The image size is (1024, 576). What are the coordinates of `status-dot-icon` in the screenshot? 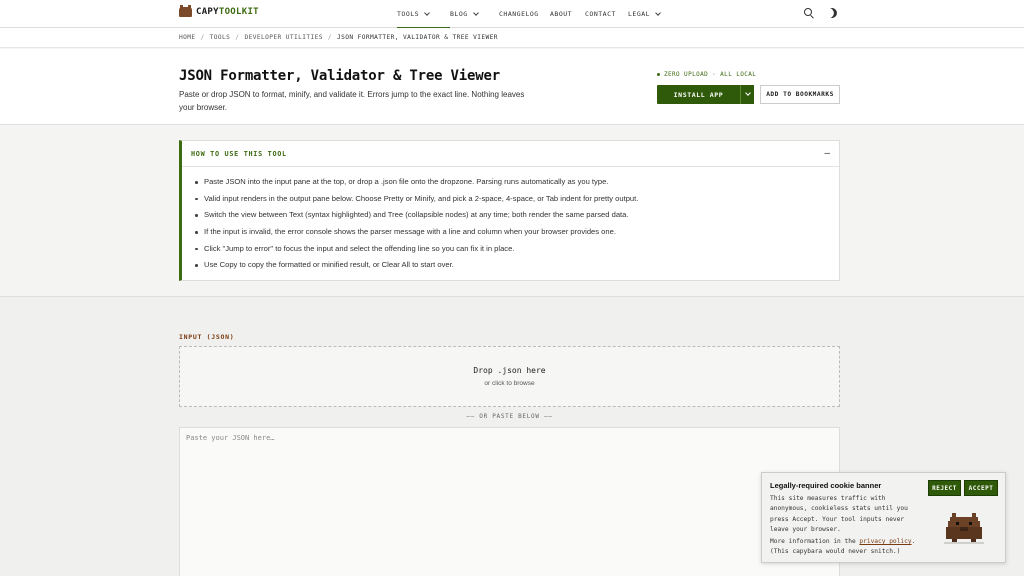 It's located at (658, 74).